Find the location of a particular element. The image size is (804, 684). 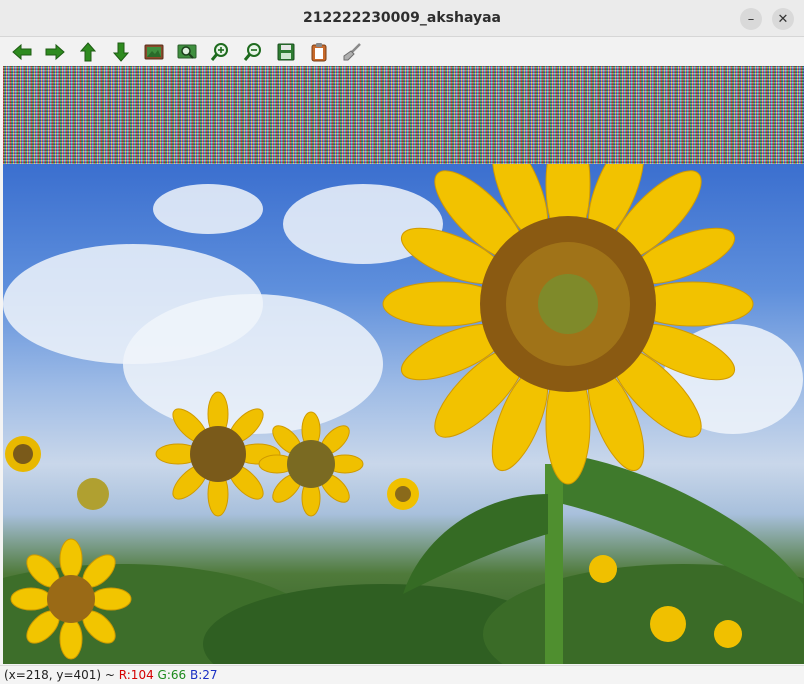

pixel-green-value: G:66 is located at coordinates (172, 675).